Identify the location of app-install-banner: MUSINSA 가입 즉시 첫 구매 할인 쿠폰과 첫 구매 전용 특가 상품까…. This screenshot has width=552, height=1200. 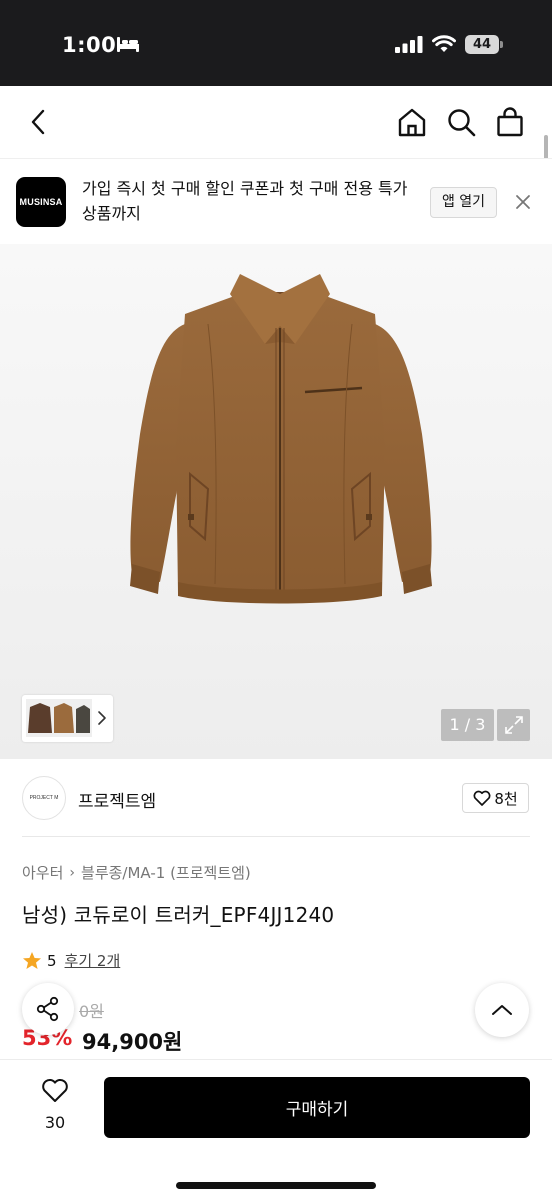
(276, 201).